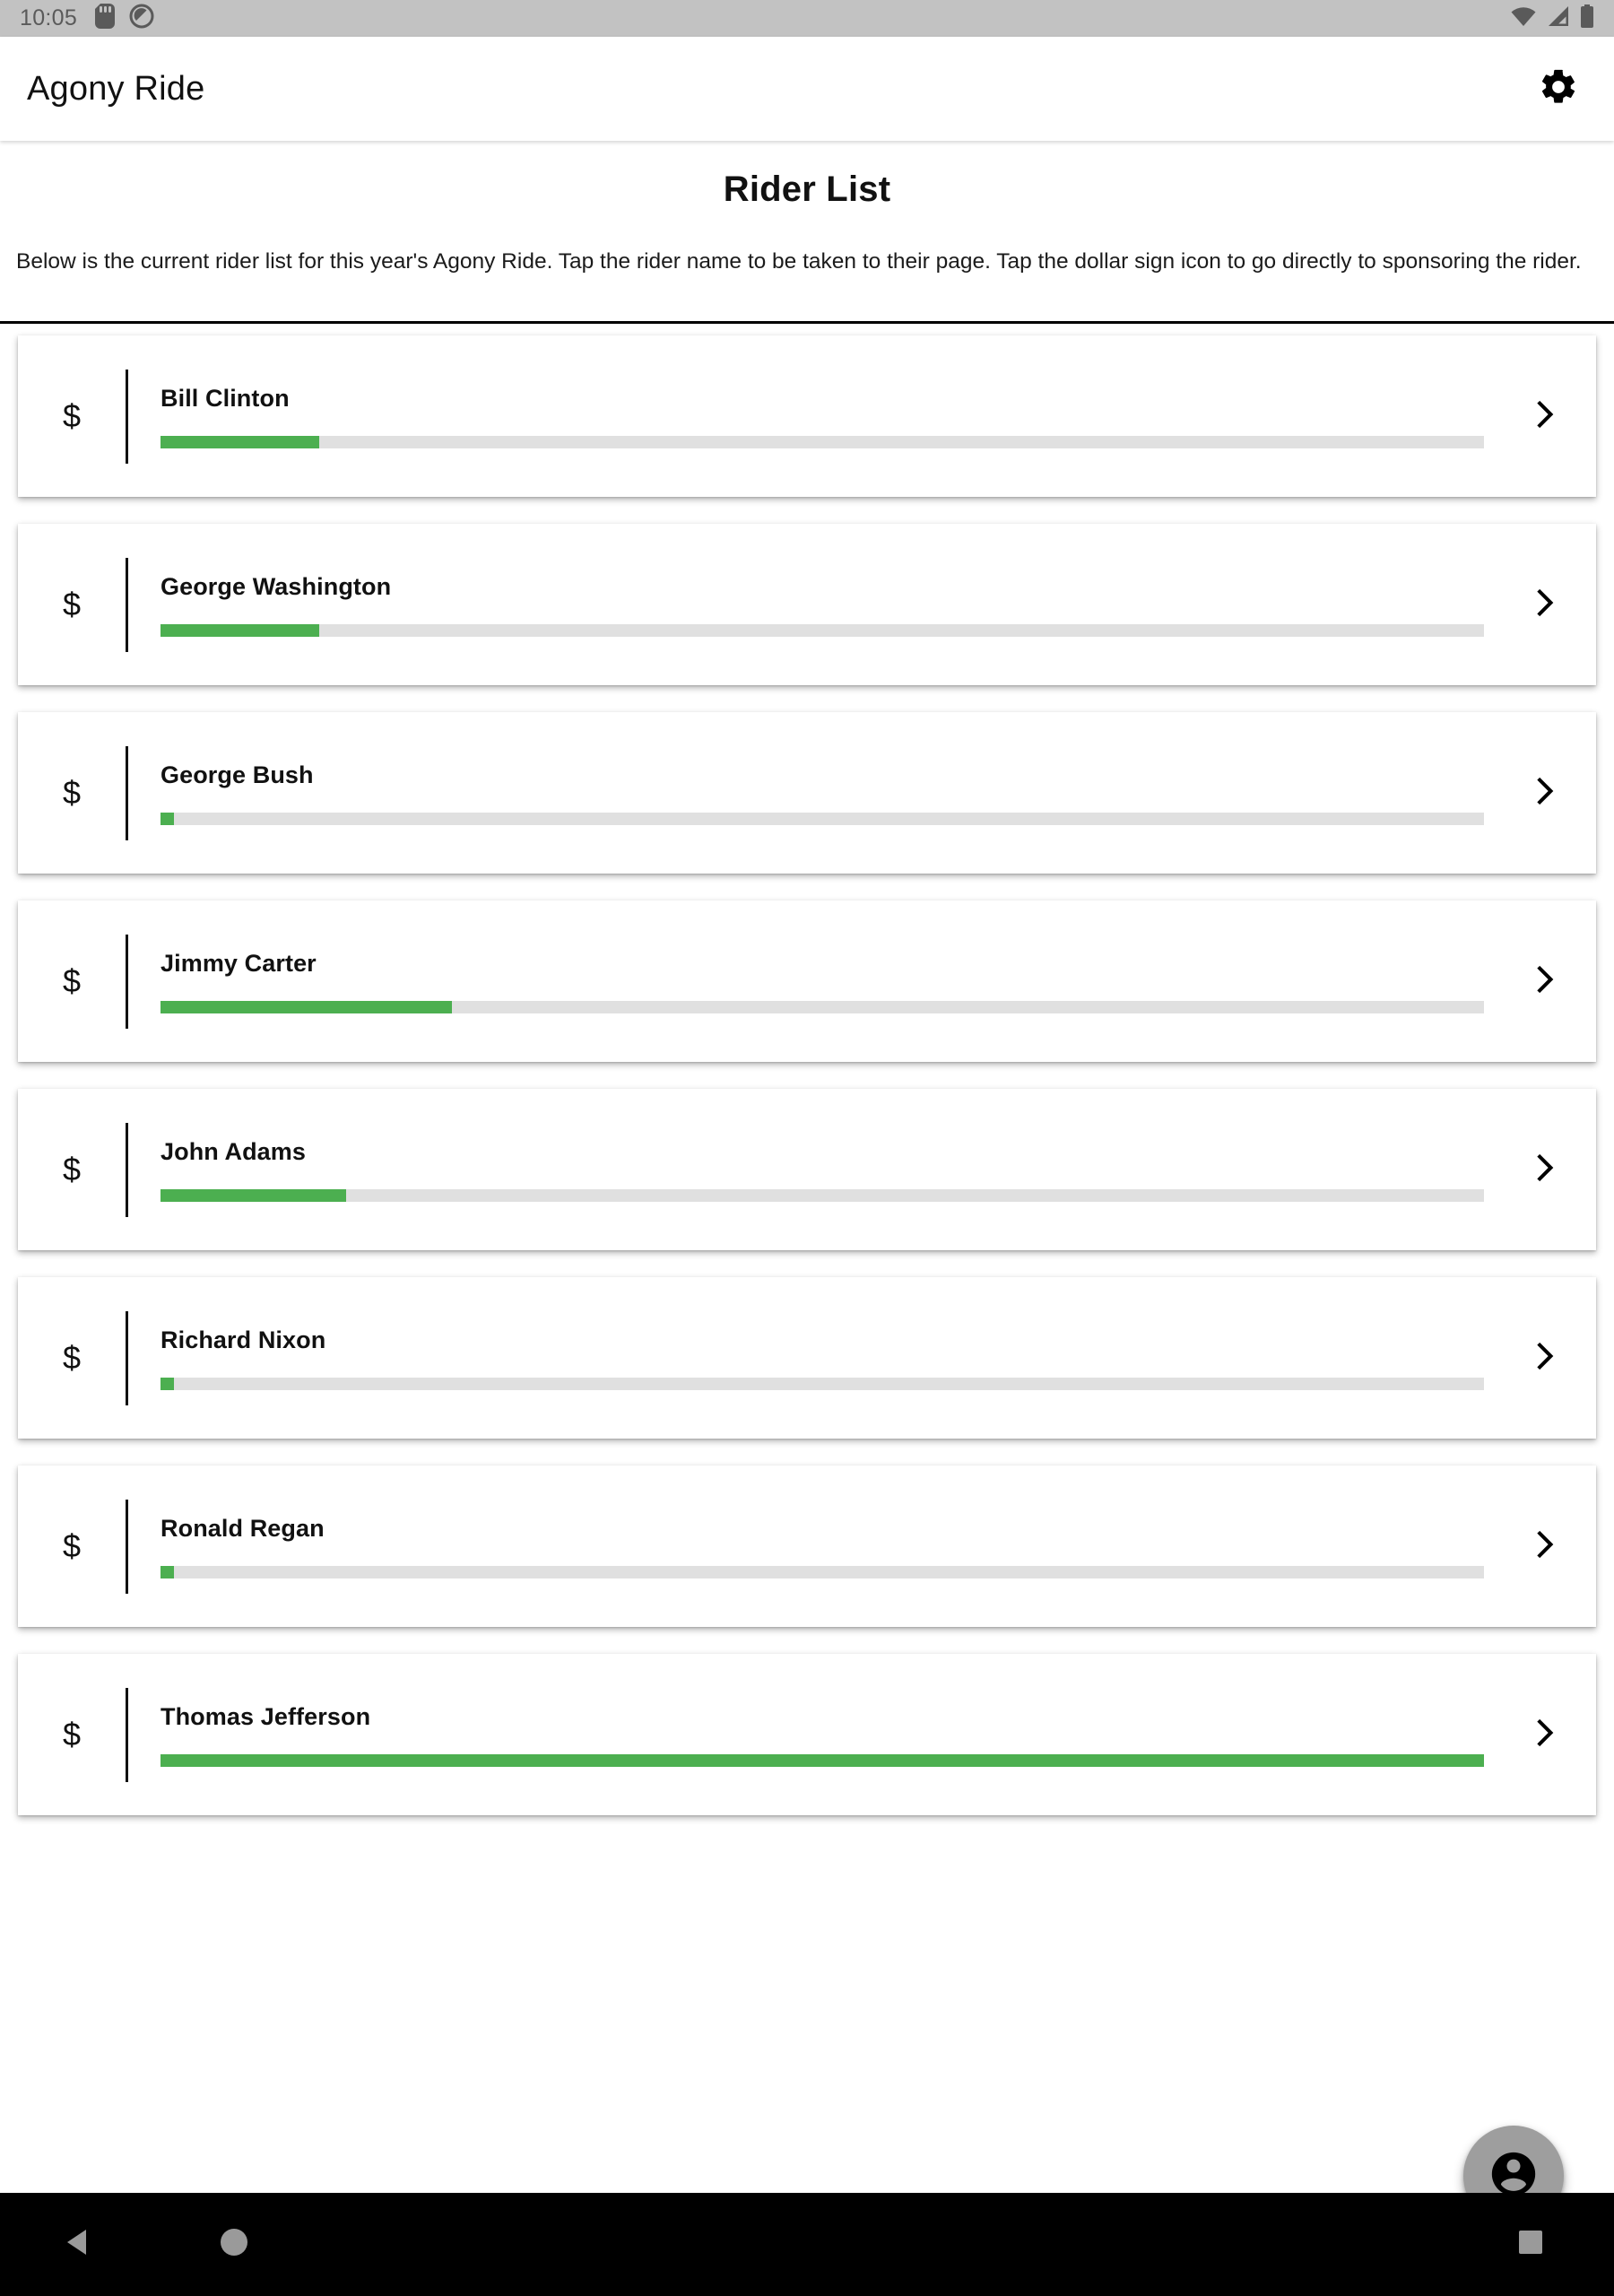 This screenshot has width=1614, height=2296. I want to click on settings-button, so click(1558, 88).